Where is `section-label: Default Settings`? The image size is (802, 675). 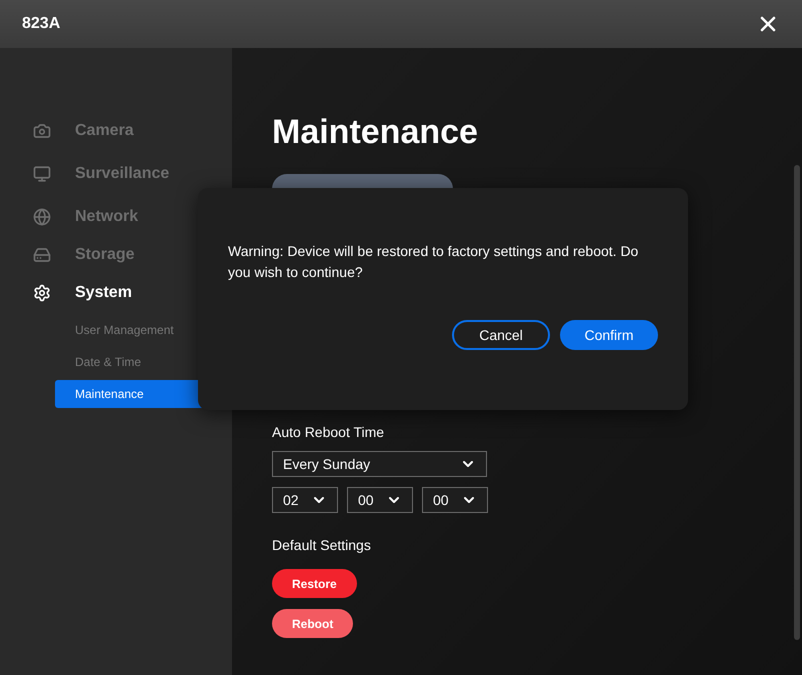
section-label: Default Settings is located at coordinates (322, 545).